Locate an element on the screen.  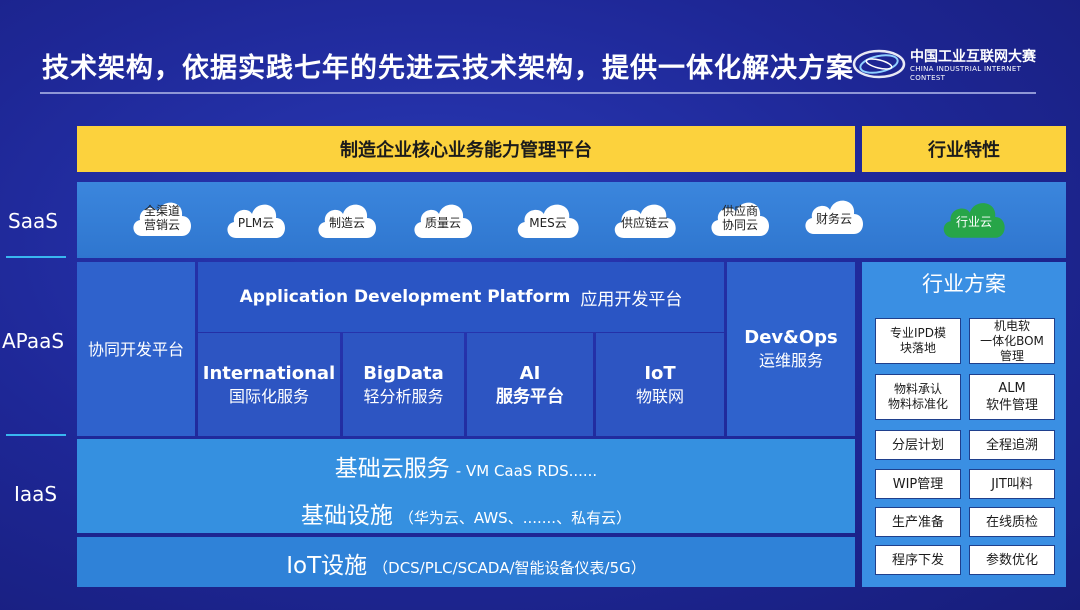
saas-cloud-supplier: 供应商 协同云 is located at coordinates (740, 218).